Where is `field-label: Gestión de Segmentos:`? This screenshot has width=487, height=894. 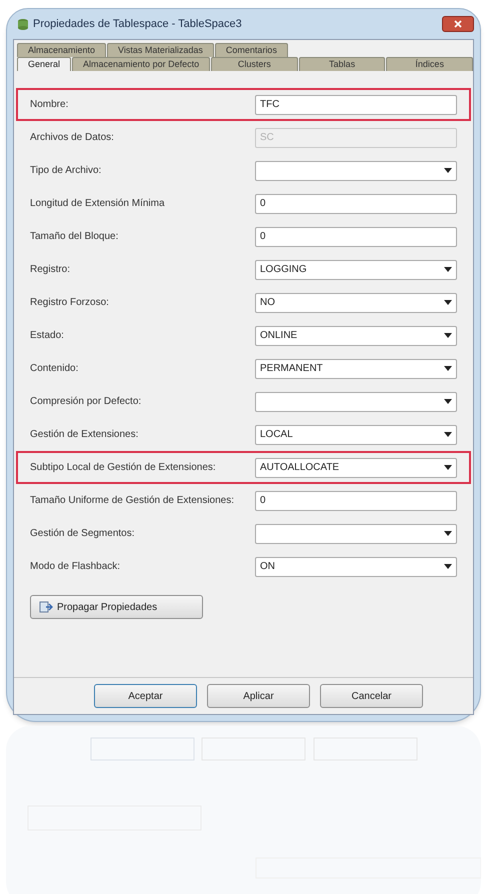 field-label: Gestión de Segmentos: is located at coordinates (83, 534).